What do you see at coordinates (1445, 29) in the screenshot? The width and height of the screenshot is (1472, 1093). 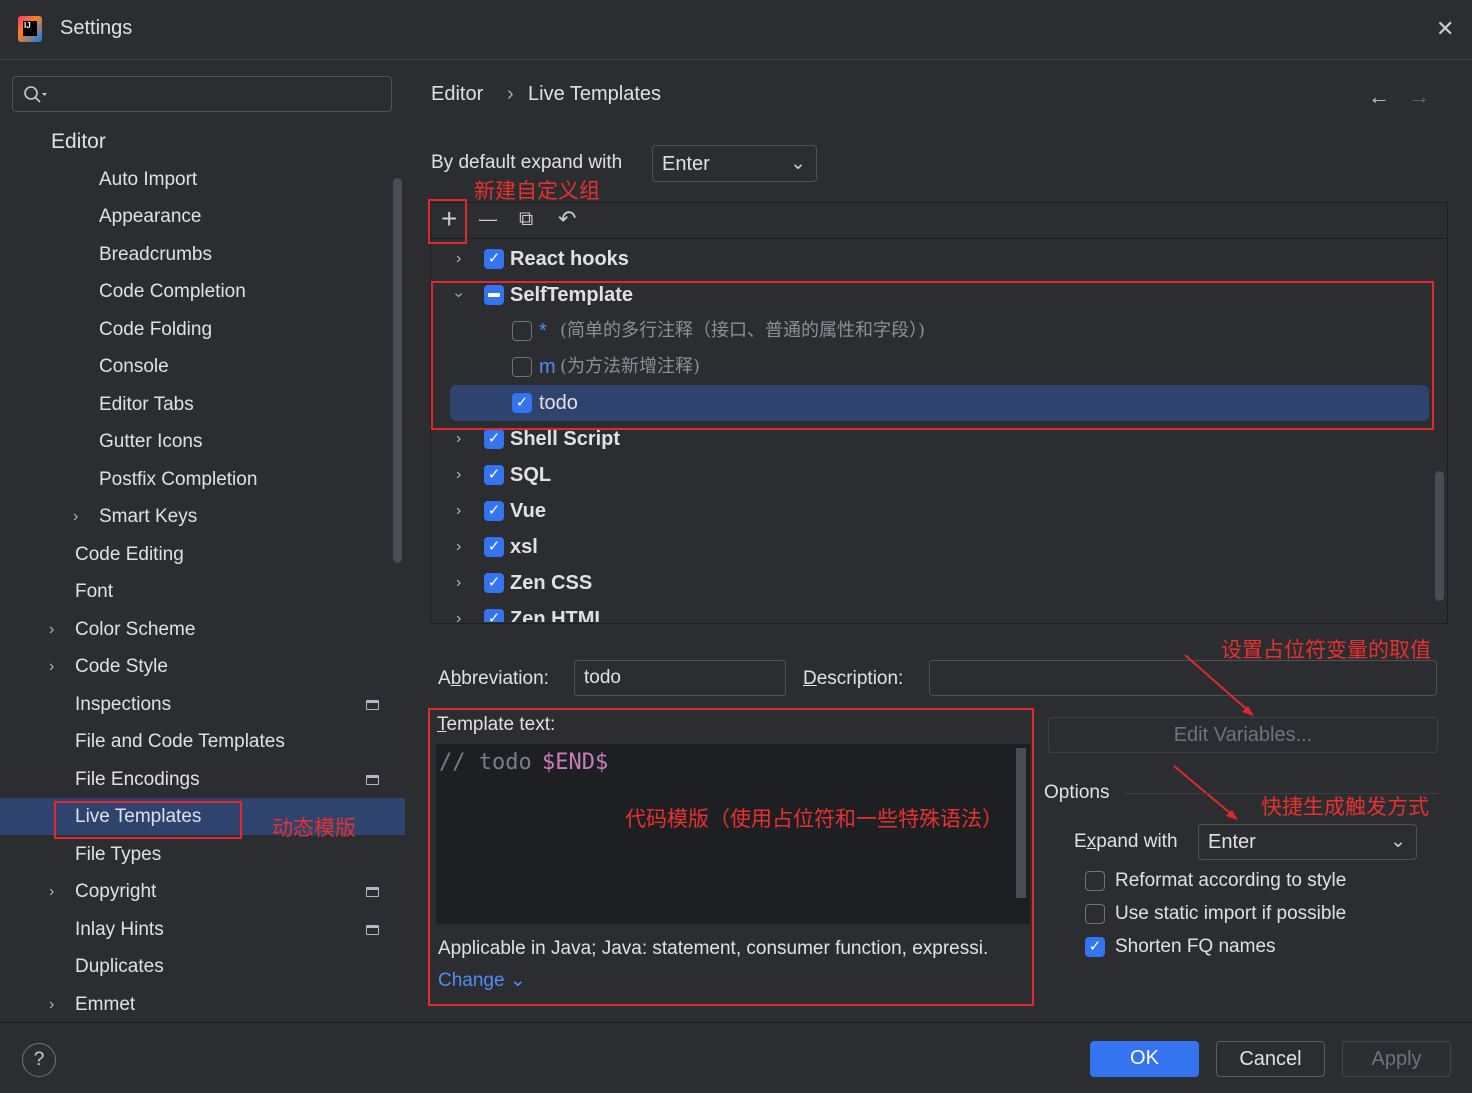 I see `close-icon: ✕` at bounding box center [1445, 29].